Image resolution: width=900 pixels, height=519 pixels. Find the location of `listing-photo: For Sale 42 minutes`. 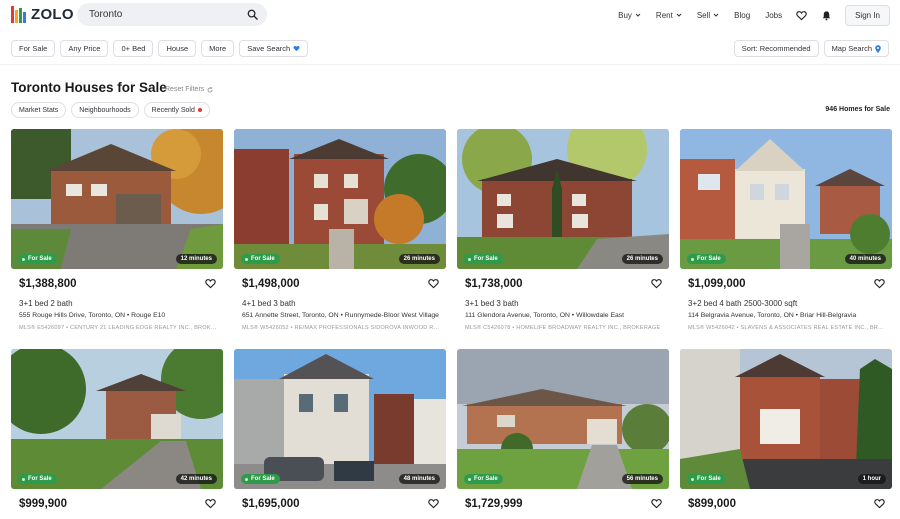

listing-photo: For Sale 42 minutes is located at coordinates (117, 419).